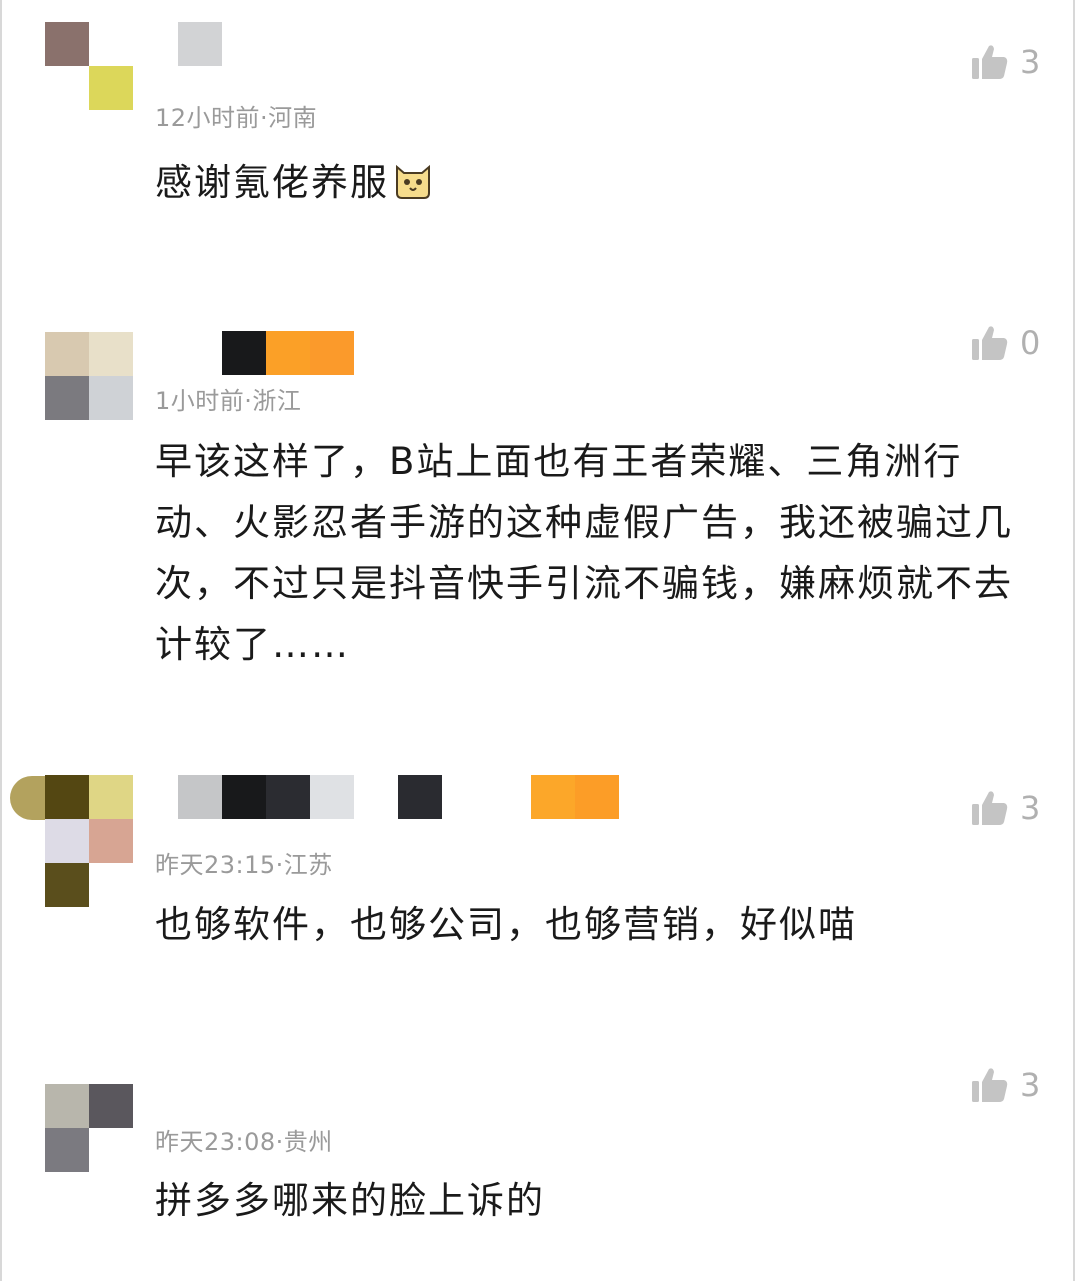 Image resolution: width=1077 pixels, height=1283 pixels. What do you see at coordinates (590, 182) in the screenshot?
I see `comment-text: 感谢氪佬养服` at bounding box center [590, 182].